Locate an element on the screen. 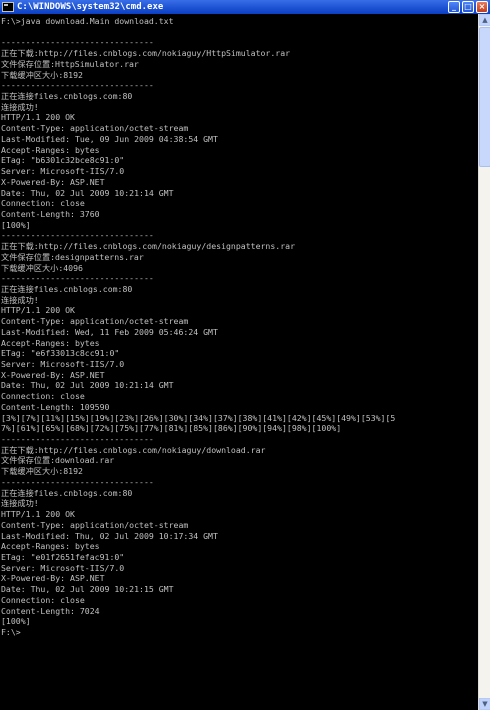 The width and height of the screenshot is (490, 710). console-line: 文件保存位置:download.rar is located at coordinates (58, 460).